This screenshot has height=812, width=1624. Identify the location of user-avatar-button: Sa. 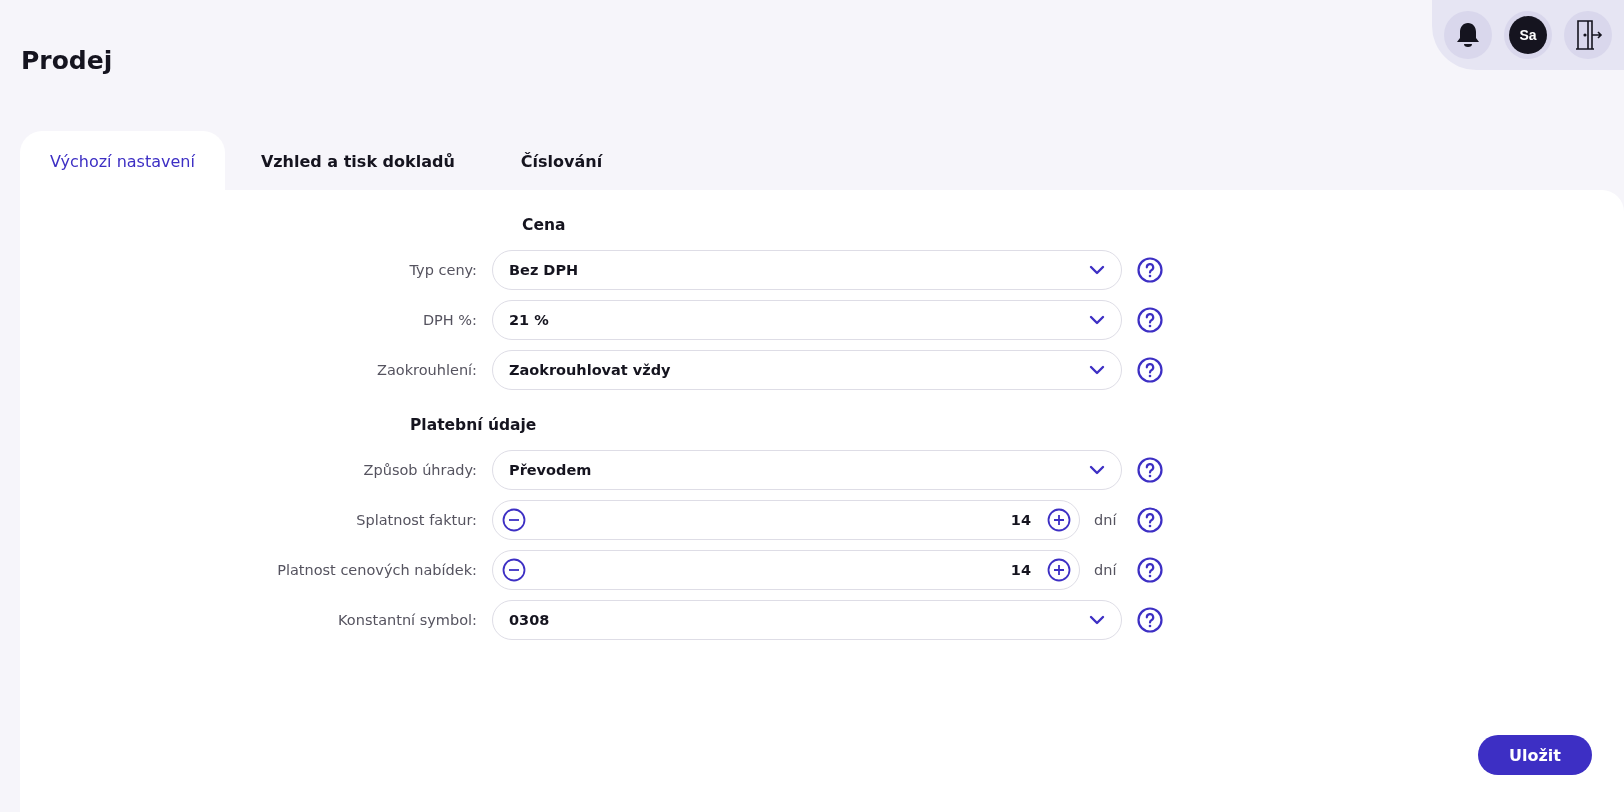
(1528, 35).